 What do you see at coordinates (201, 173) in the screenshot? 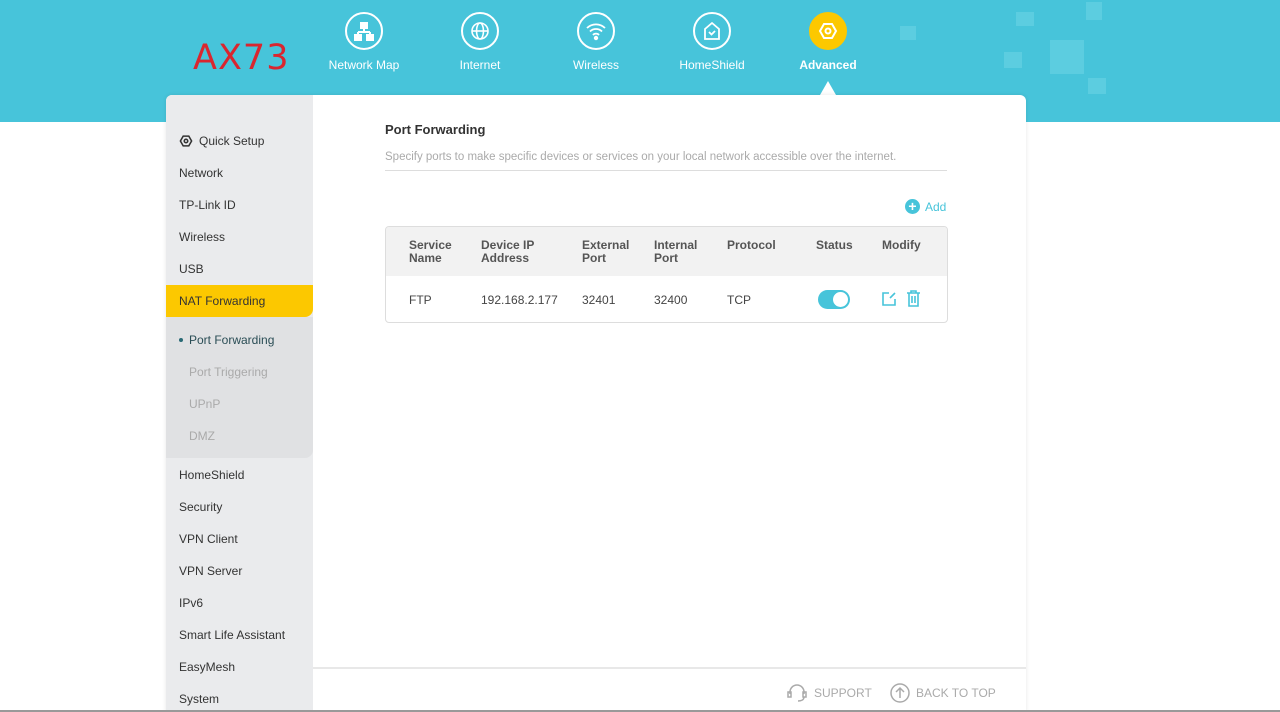
I see `sidebar-item-network: Network` at bounding box center [201, 173].